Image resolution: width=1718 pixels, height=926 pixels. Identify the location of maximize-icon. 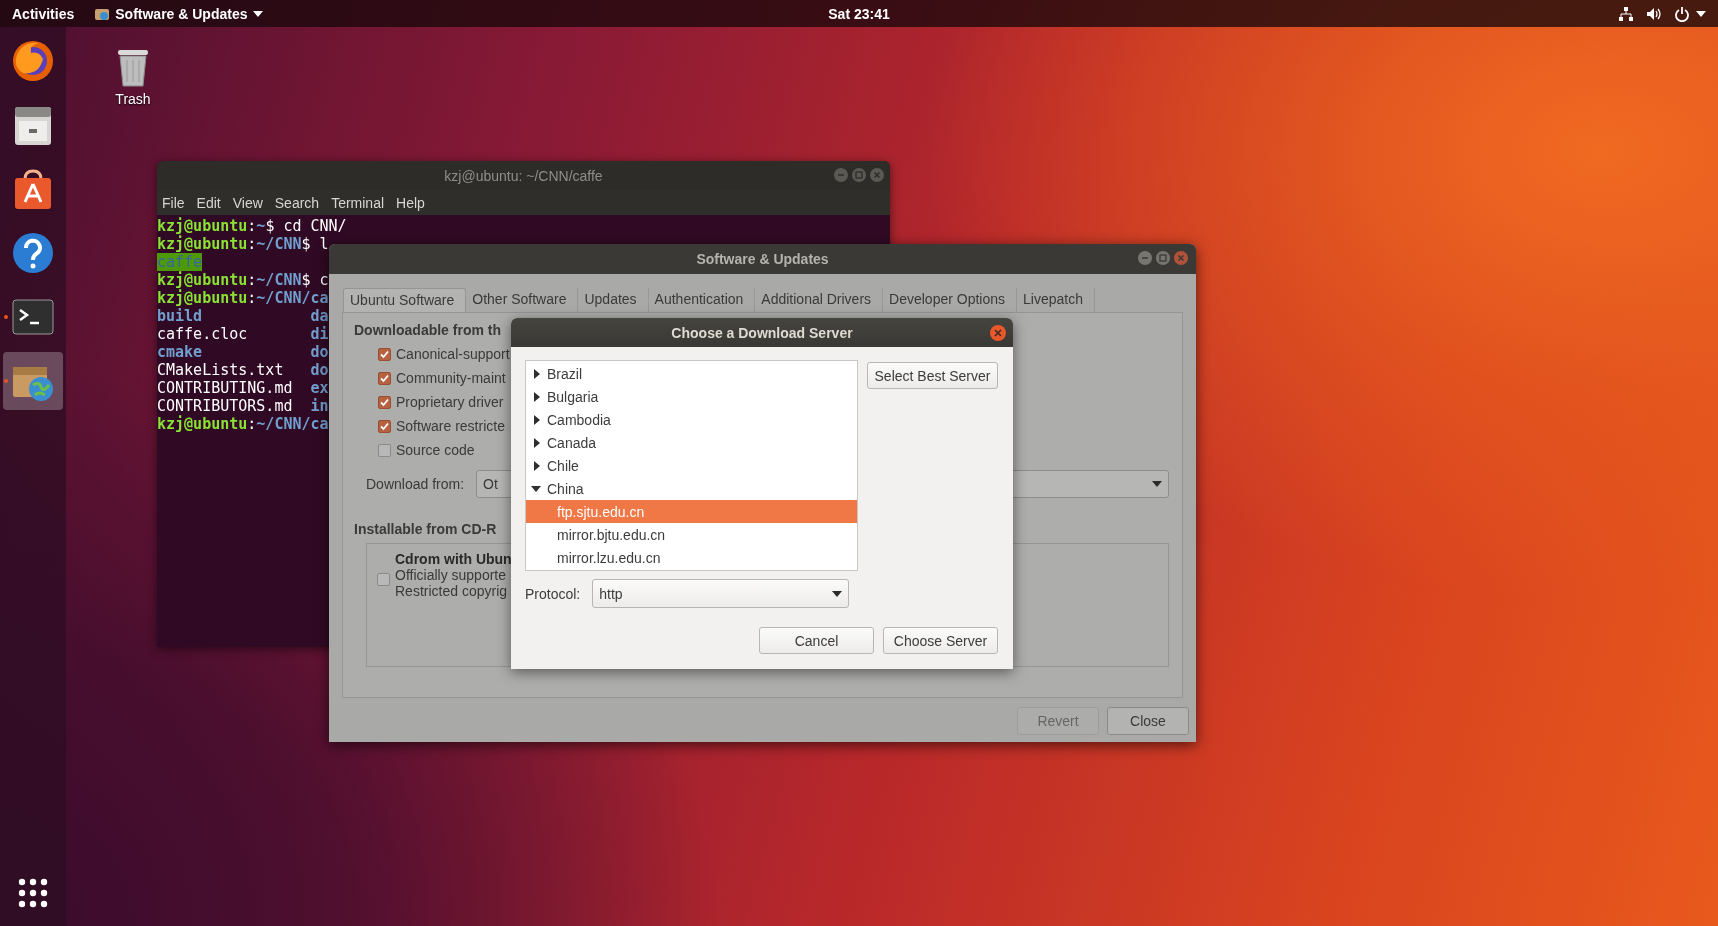
(1163, 258).